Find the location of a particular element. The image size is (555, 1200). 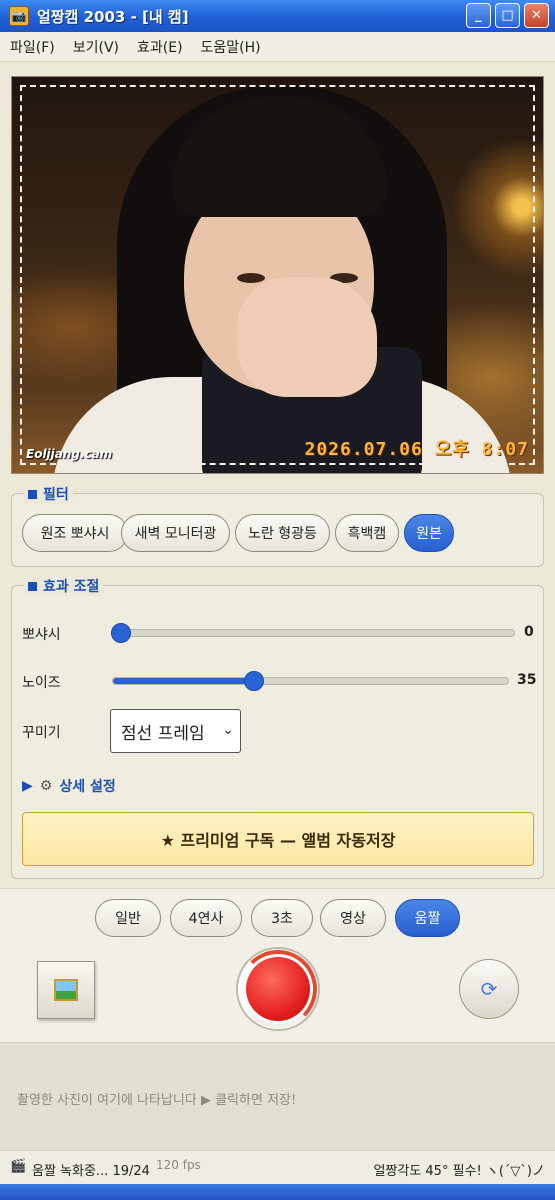

rotate-camera-icon: ⟳ is located at coordinates (489, 989).